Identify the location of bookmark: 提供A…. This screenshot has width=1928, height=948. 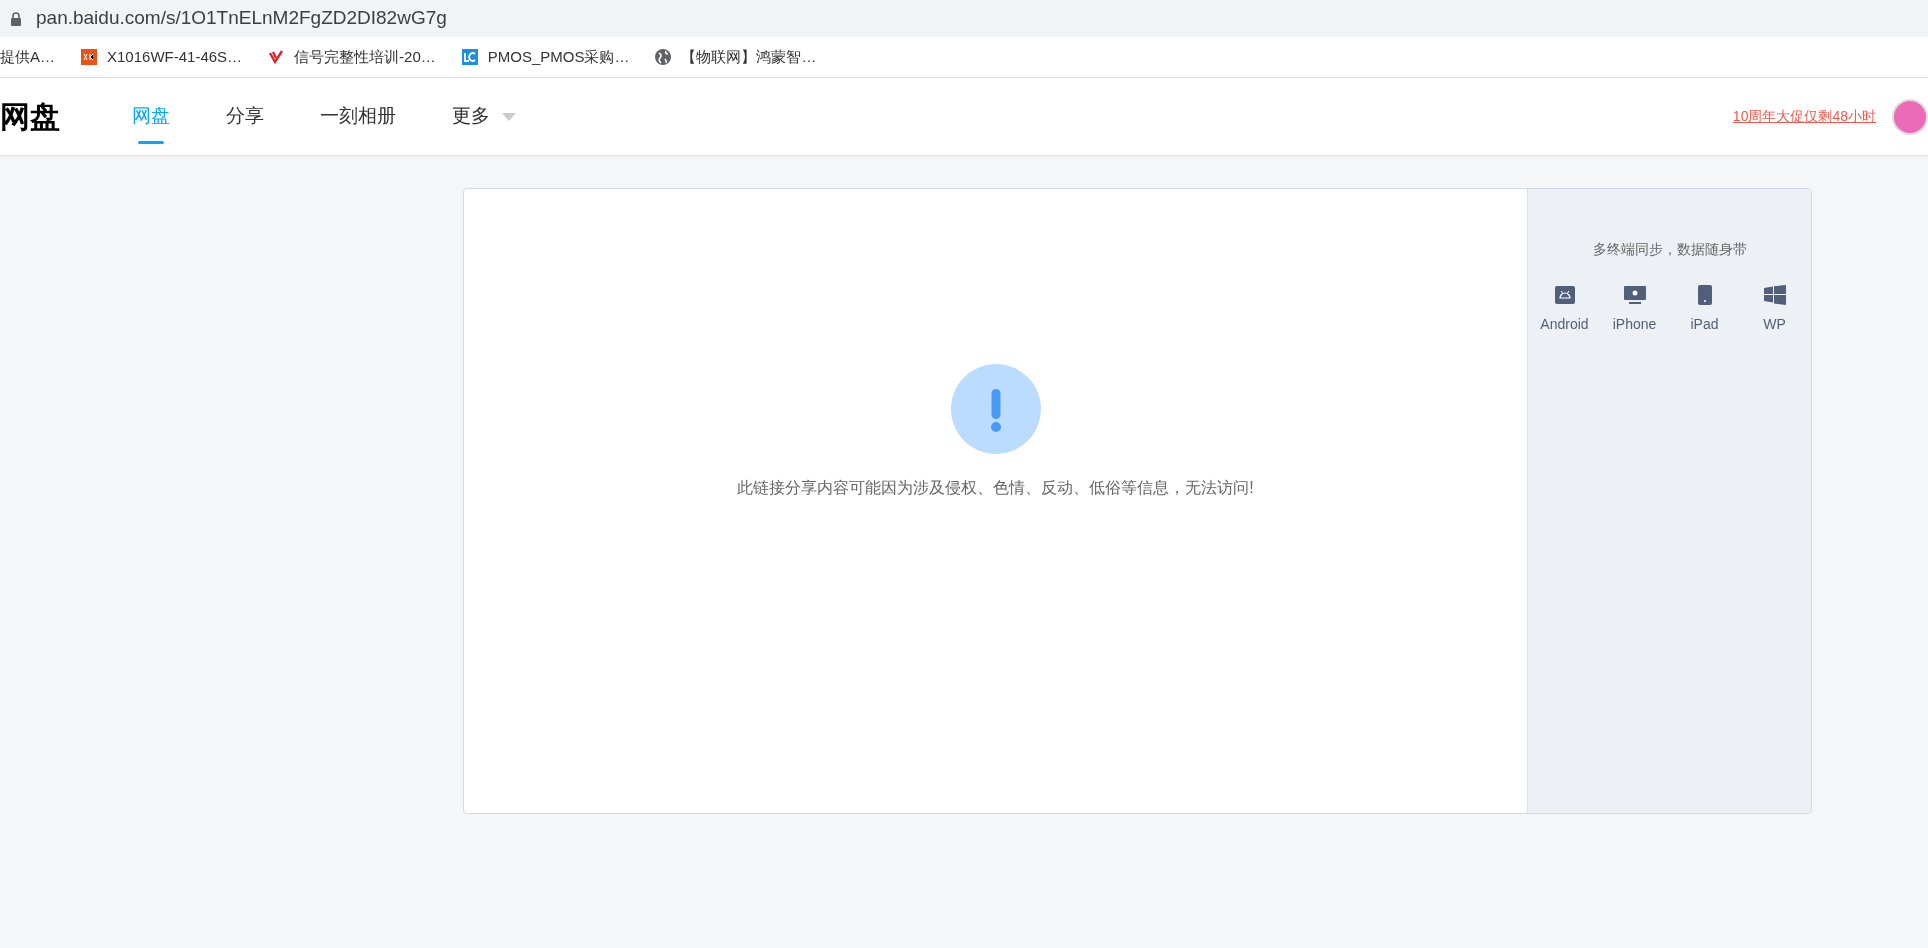
(27, 57).